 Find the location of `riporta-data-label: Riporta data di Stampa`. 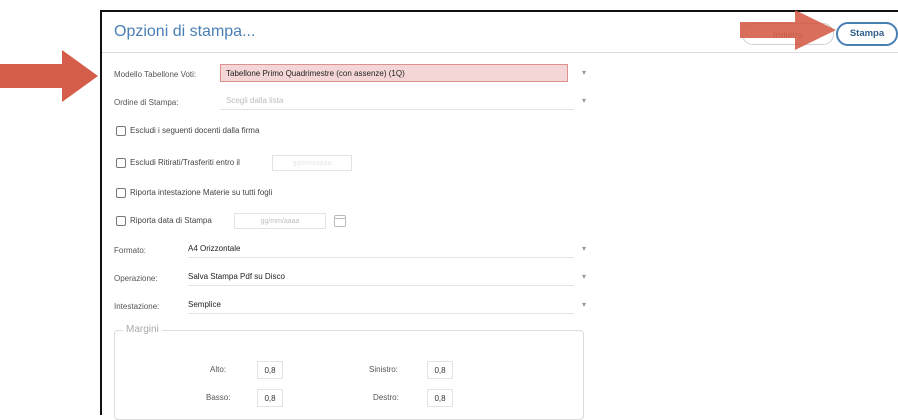

riporta-data-label: Riporta data di Stampa is located at coordinates (171, 221).